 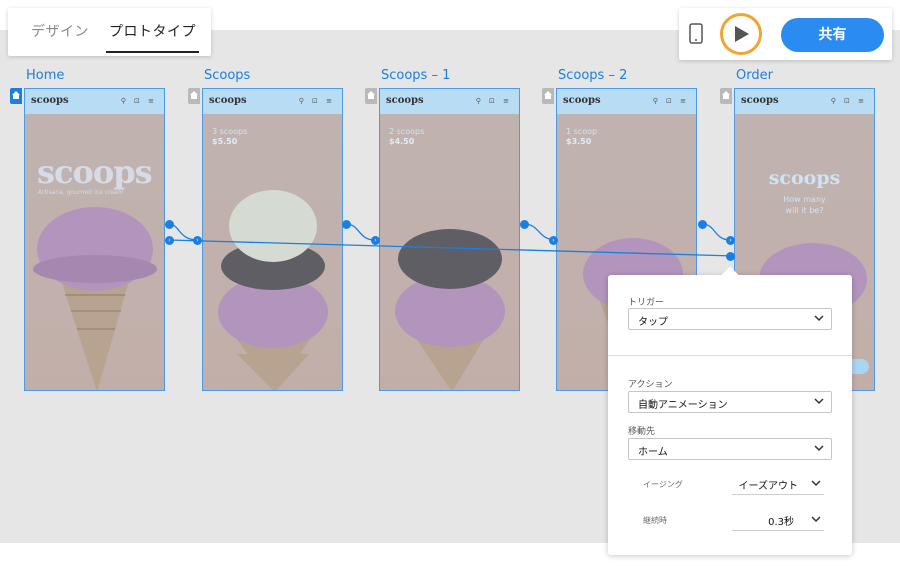 I want to click on scoop-count: 3 scoops, so click(x=230, y=131).